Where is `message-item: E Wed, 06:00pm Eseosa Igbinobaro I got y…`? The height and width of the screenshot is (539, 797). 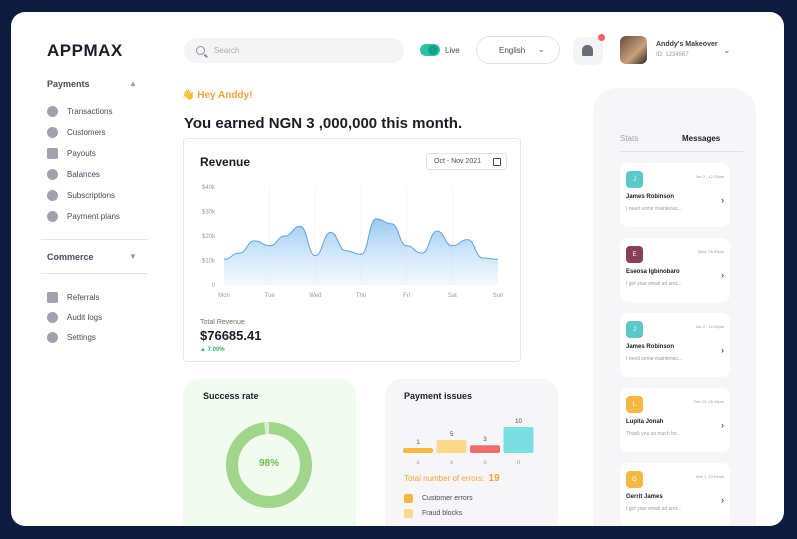 message-item: E Wed, 06:00pm Eseosa Igbinobaro I got y… is located at coordinates (675, 270).